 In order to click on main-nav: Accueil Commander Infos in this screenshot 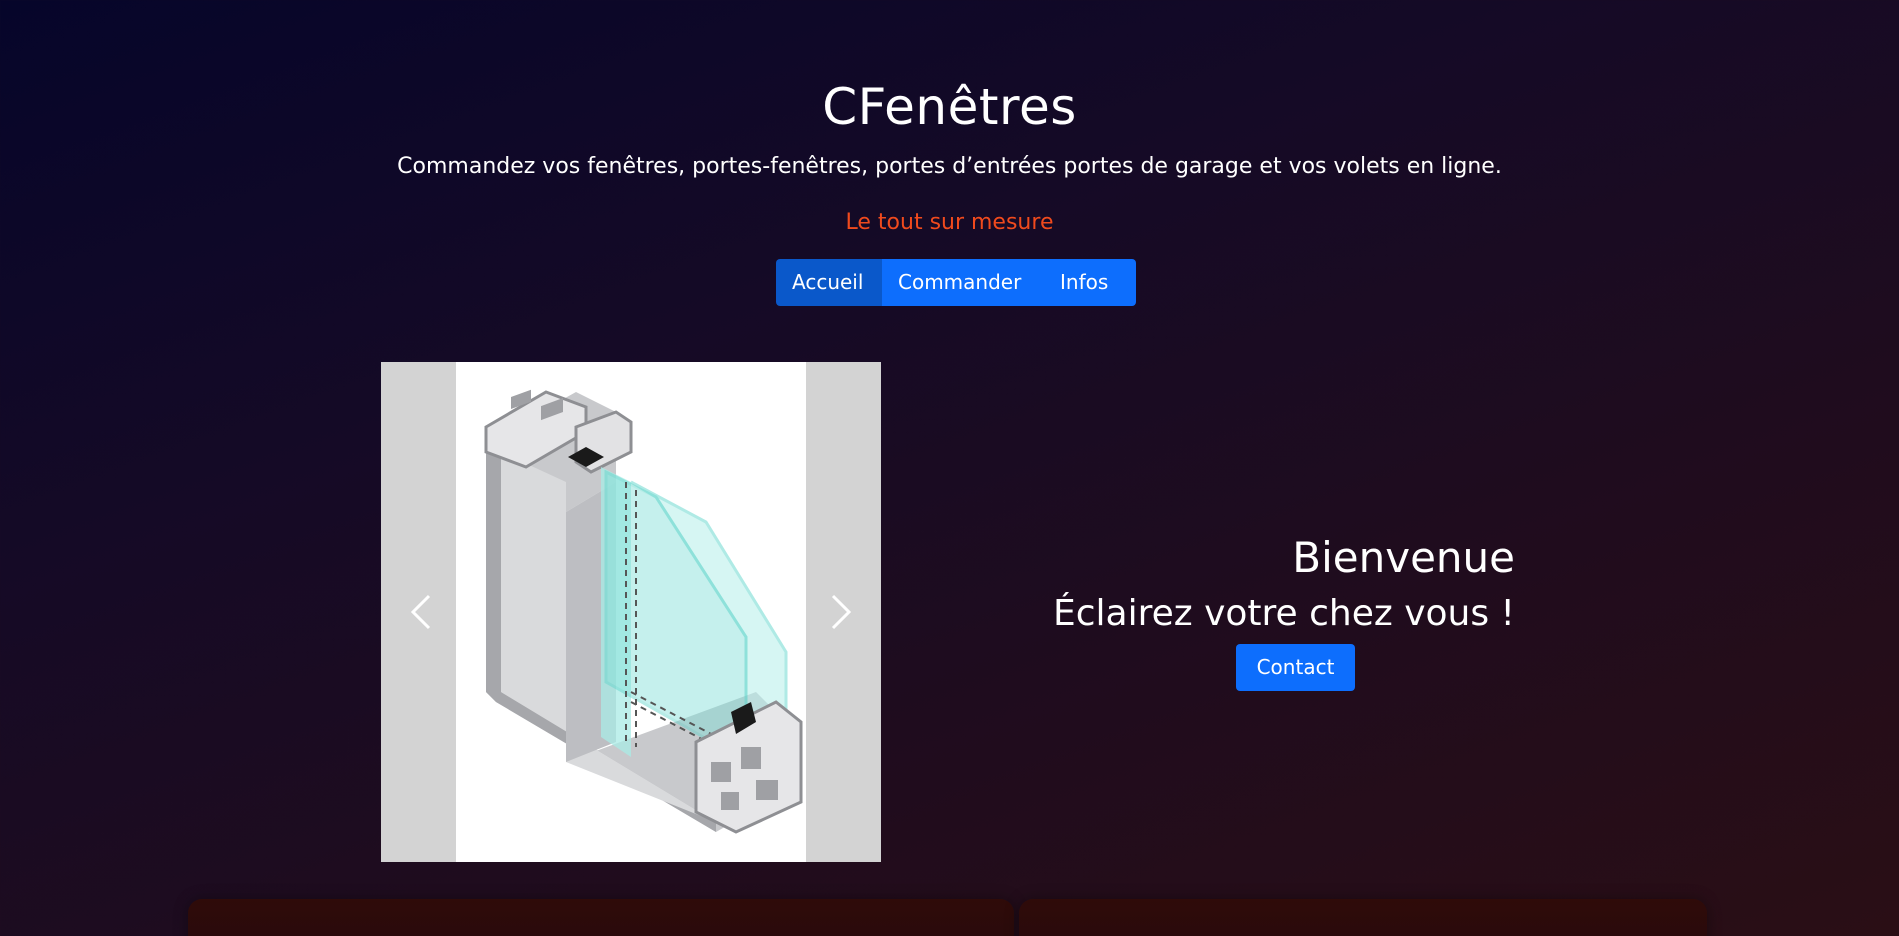, I will do `click(956, 282)`.